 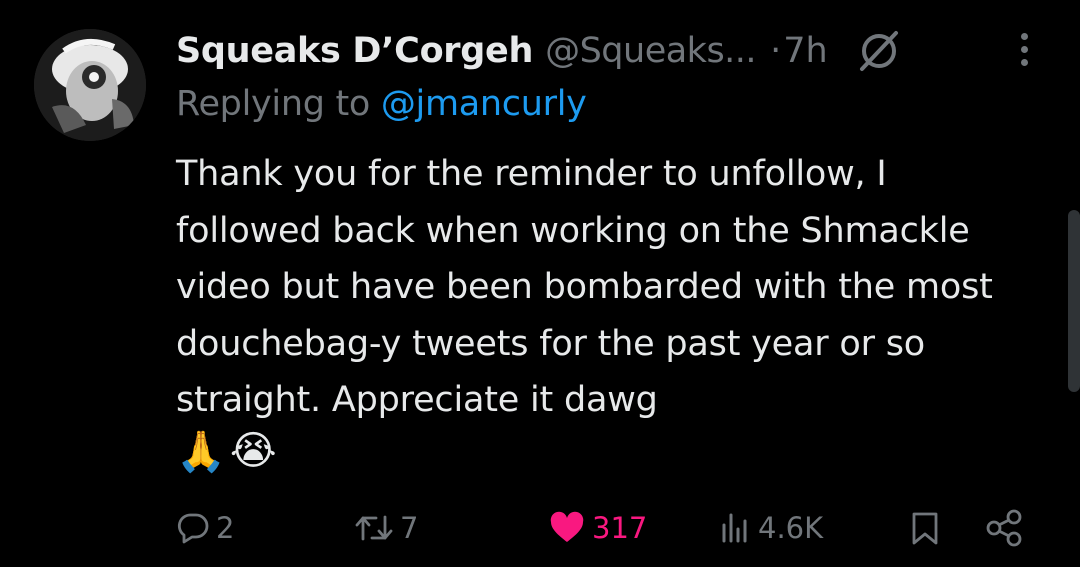 What do you see at coordinates (484, 104) in the screenshot?
I see `replying-handle-link: @jmancurly` at bounding box center [484, 104].